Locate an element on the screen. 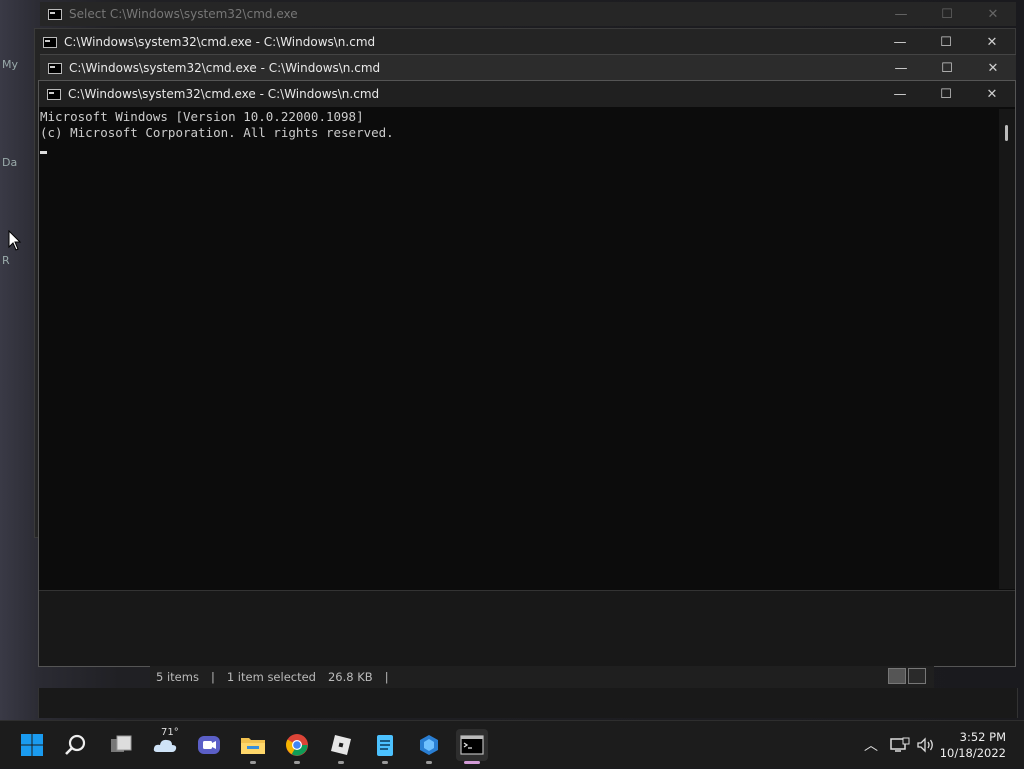  desktop-icon-label: R is located at coordinates (6, 260).